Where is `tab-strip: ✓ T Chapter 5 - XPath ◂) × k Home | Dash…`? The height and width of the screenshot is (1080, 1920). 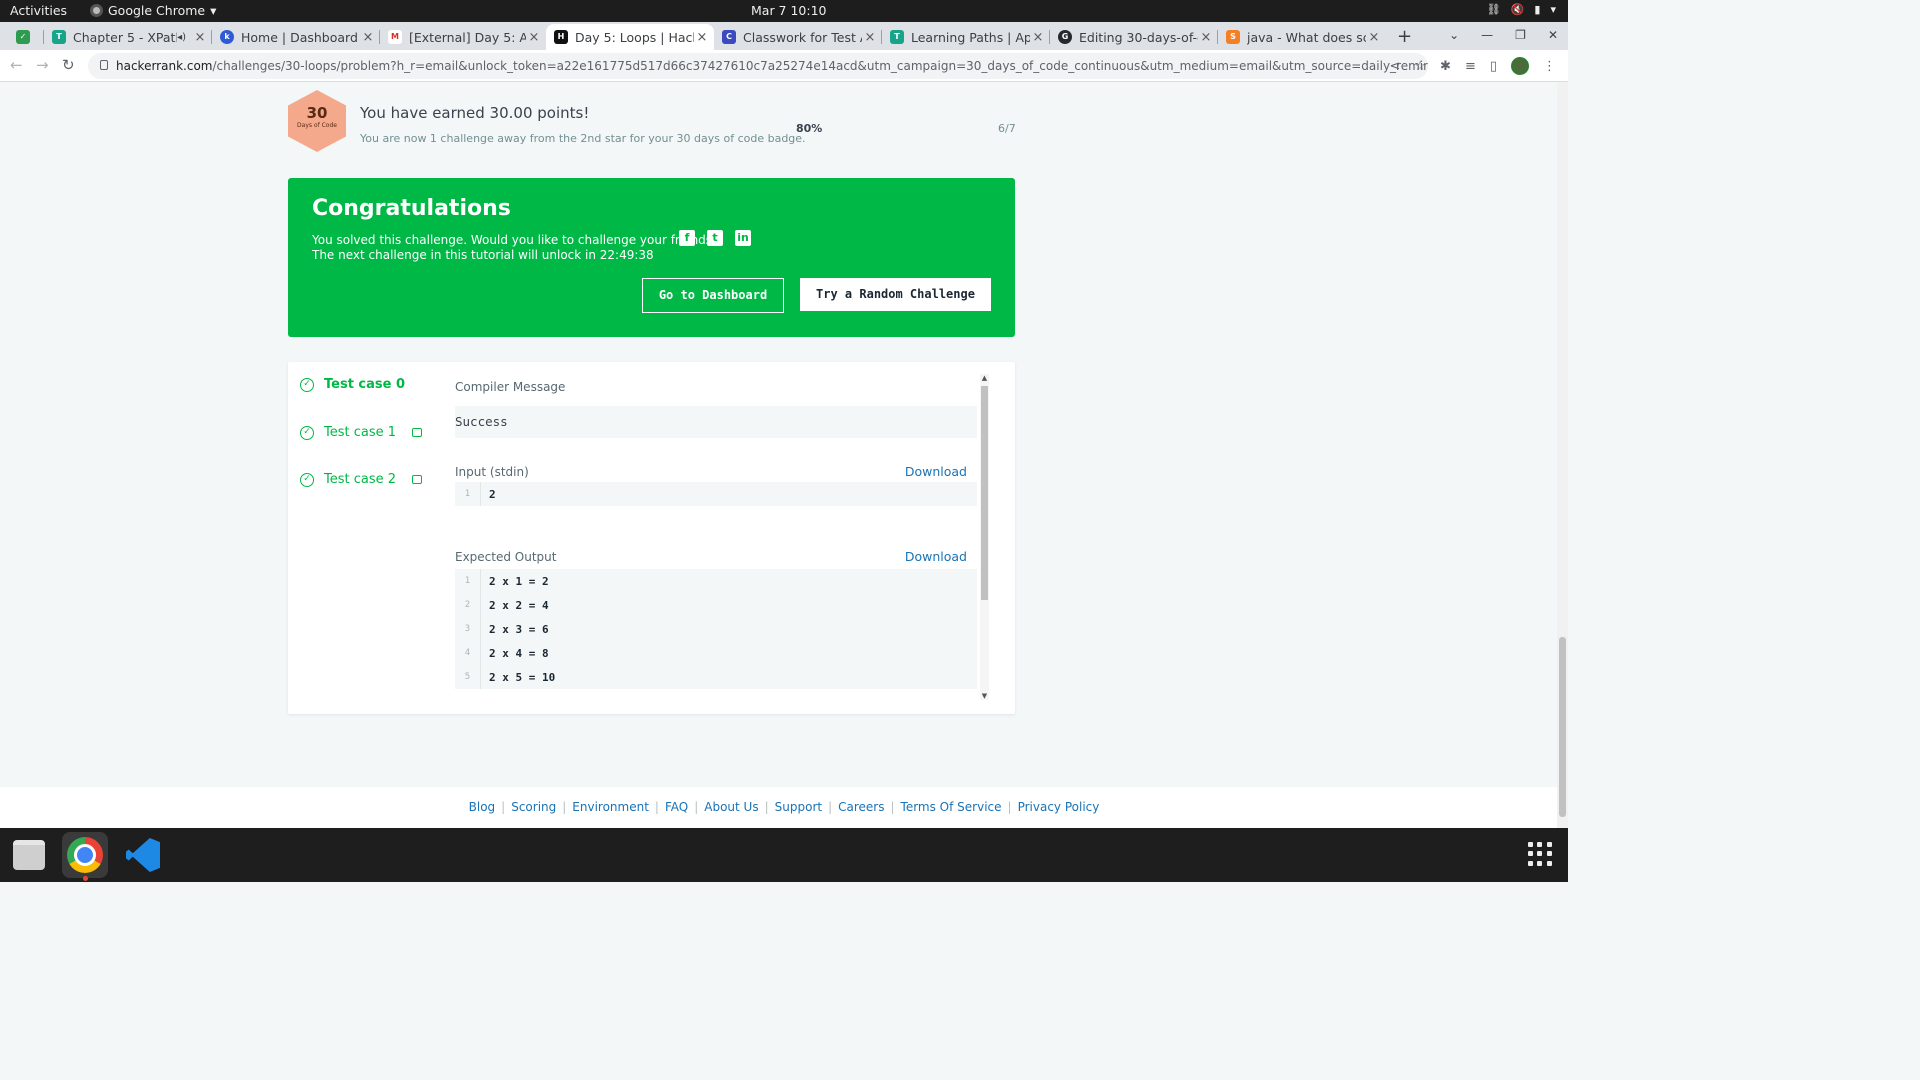 tab-strip: ✓ T Chapter 5 - XPath ◂) × k Home | Dash… is located at coordinates (784, 36).